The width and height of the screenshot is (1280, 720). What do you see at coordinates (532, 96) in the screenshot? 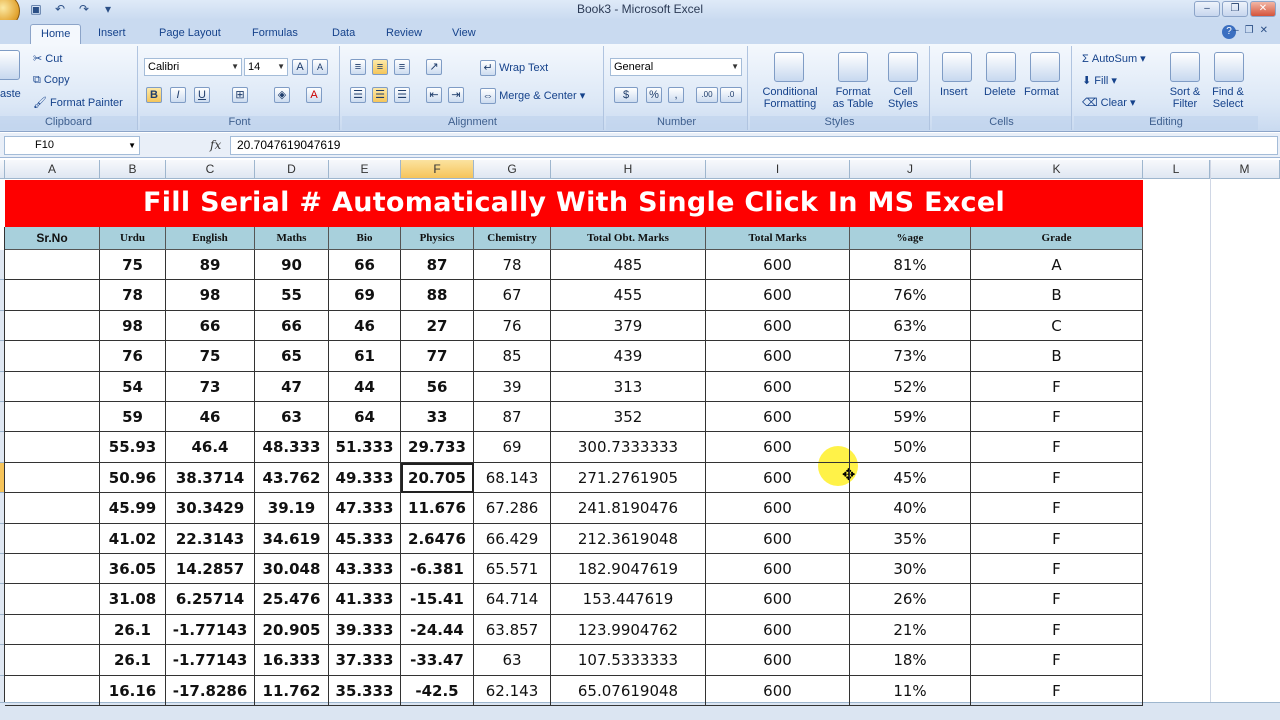
I see `merge-center-button: ⇔ Merge & Center ▾` at bounding box center [532, 96].